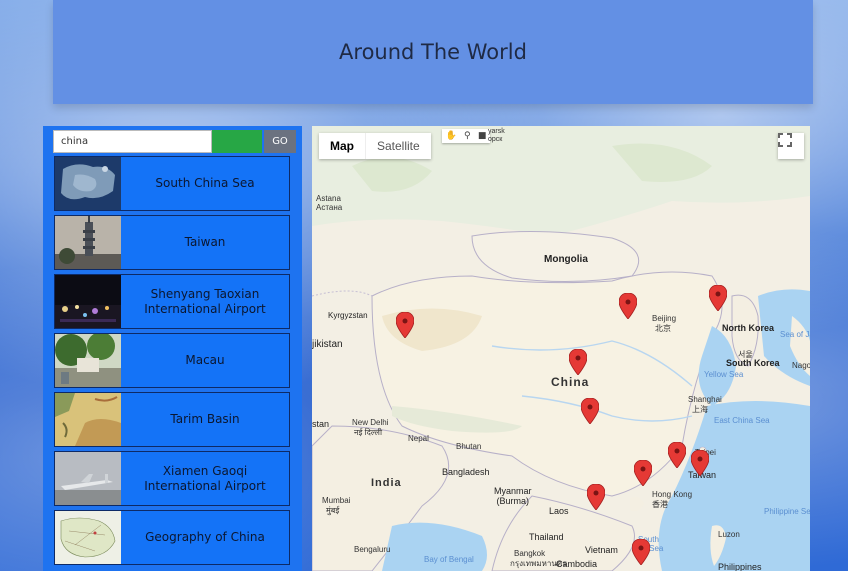 The image size is (848, 571). I want to click on map-label-sea-of-japan: Sea of Ja, so click(795, 334).